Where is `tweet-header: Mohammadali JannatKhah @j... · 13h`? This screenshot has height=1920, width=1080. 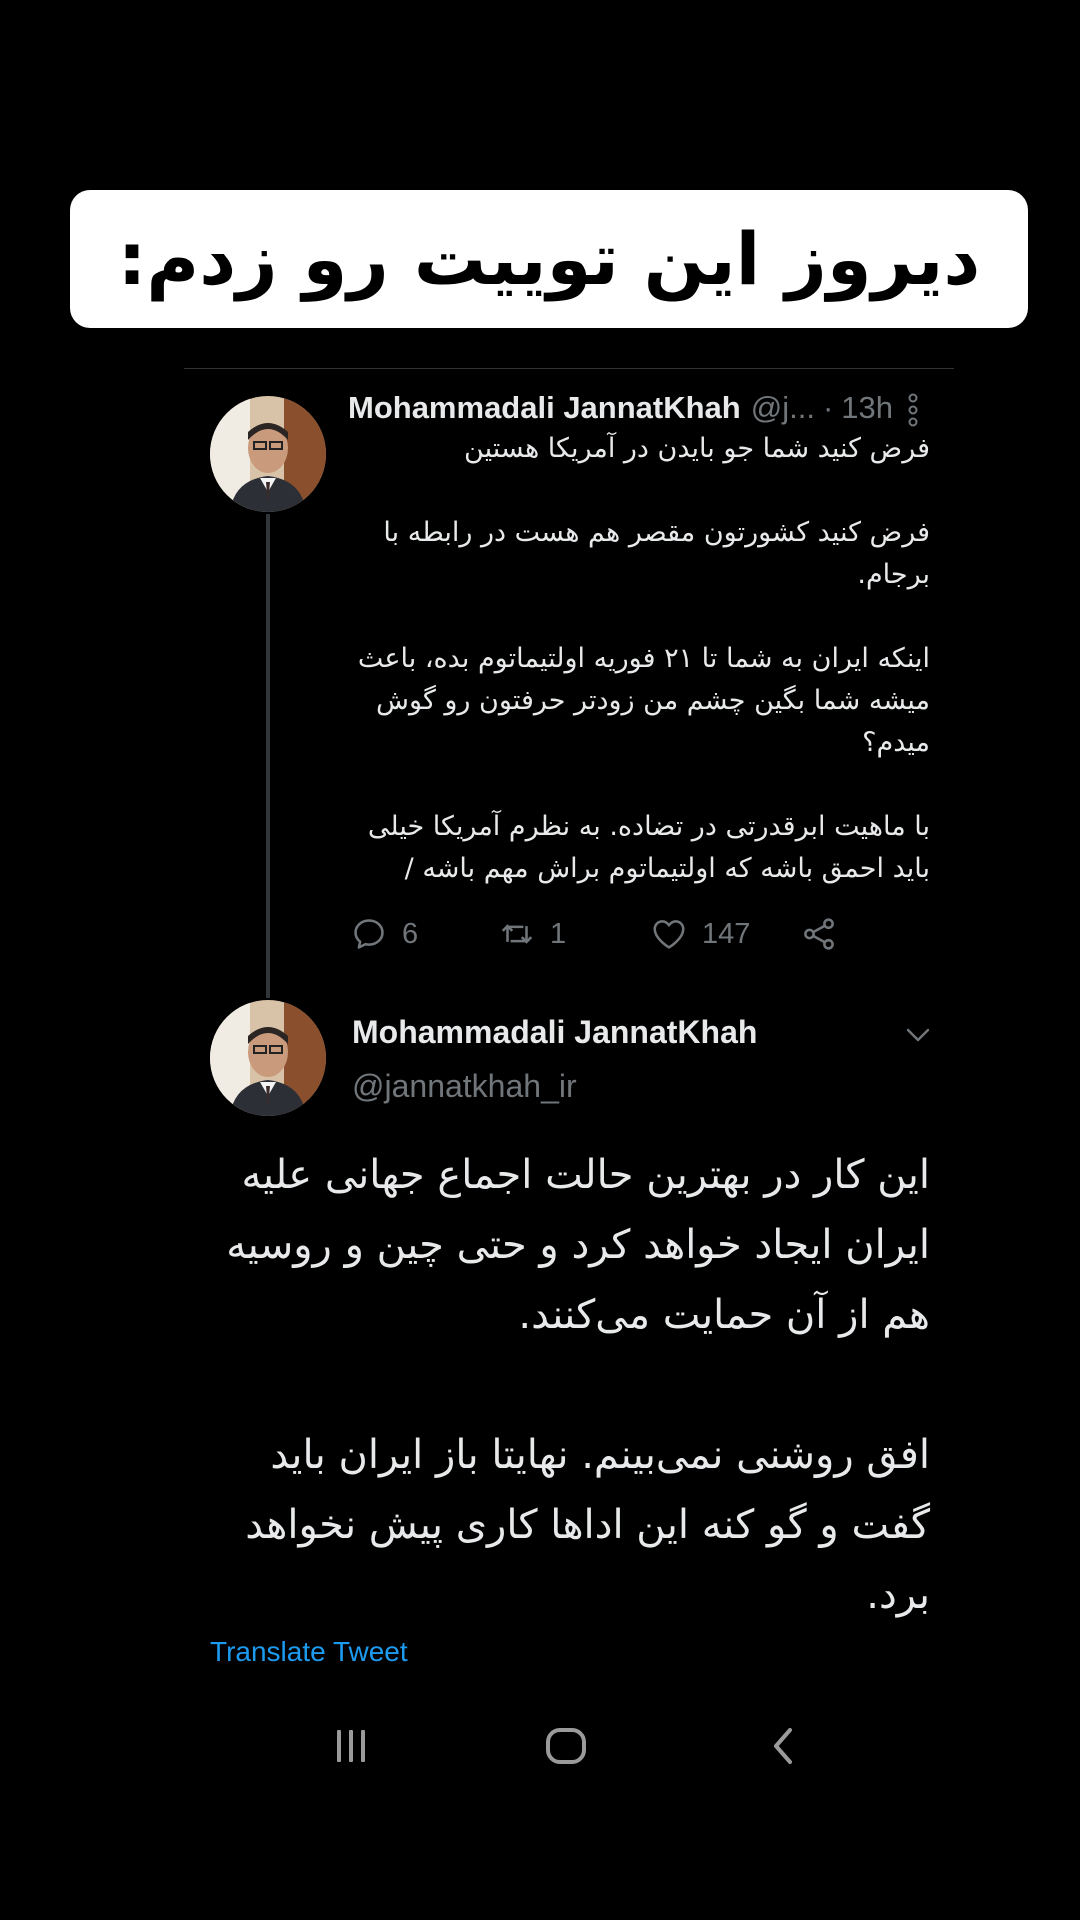 tweet-header: Mohammadali JannatKhah @j... · 13h is located at coordinates (638, 408).